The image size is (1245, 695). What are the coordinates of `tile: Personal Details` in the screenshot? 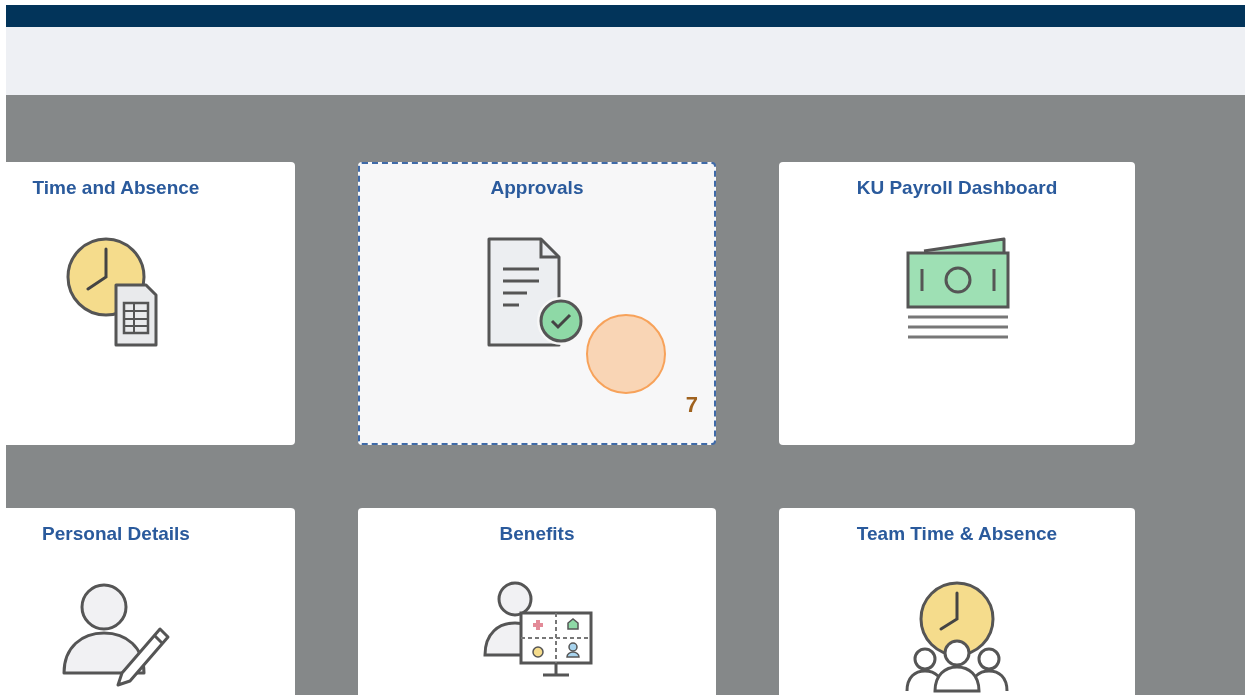 It's located at (150, 601).